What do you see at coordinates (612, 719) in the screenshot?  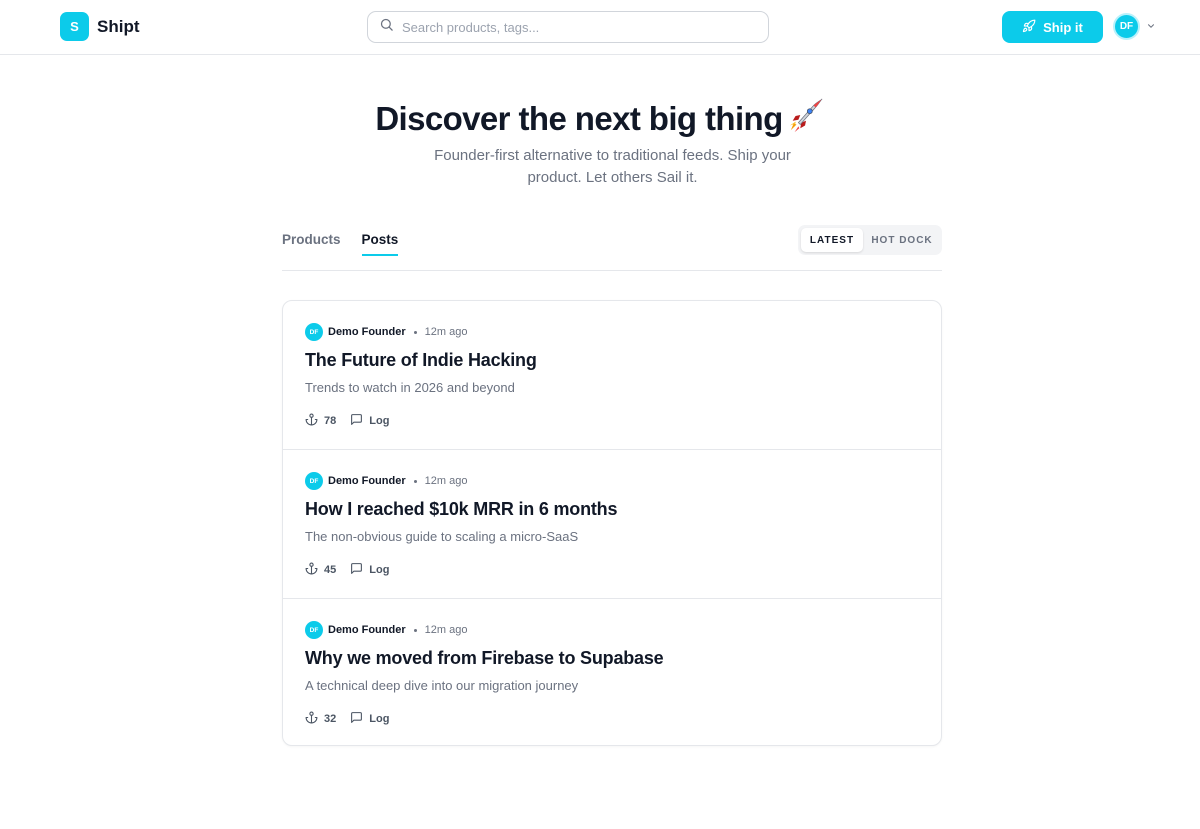 I see `post-actions: 32 Log` at bounding box center [612, 719].